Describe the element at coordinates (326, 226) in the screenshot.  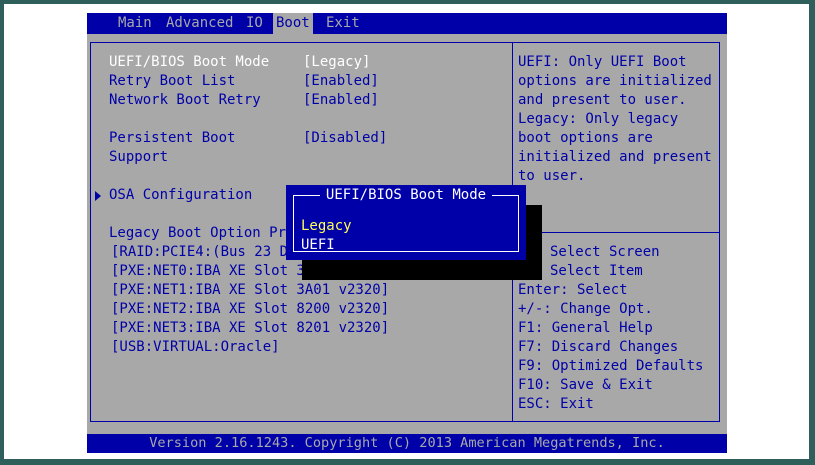
I see `popup-option-legacy: Legacy` at that location.